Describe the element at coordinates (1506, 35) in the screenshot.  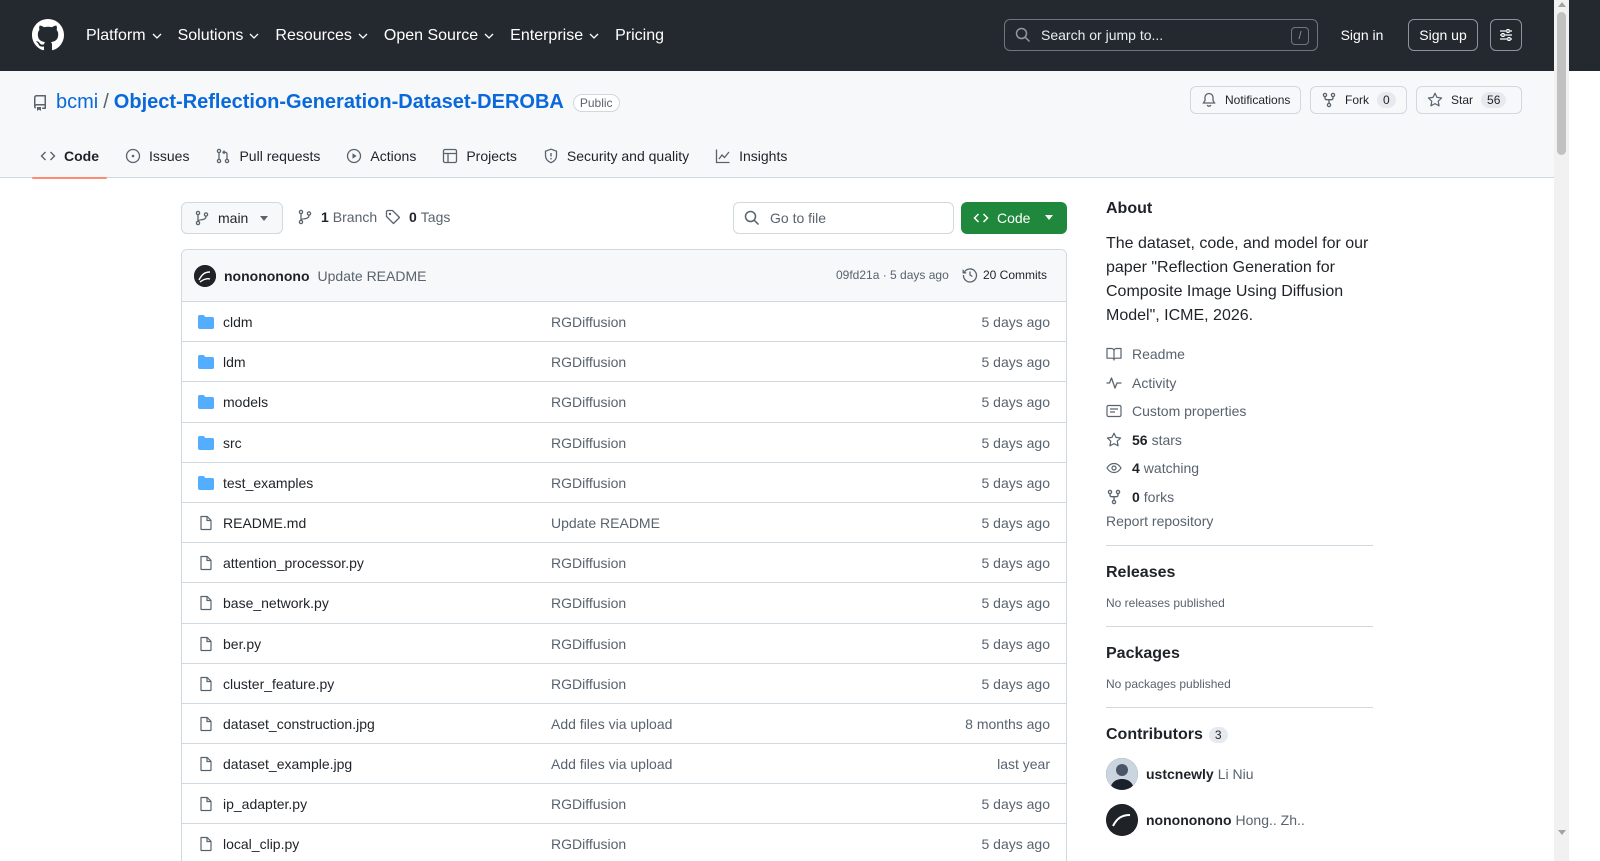
I see `menu-toggle-button` at that location.